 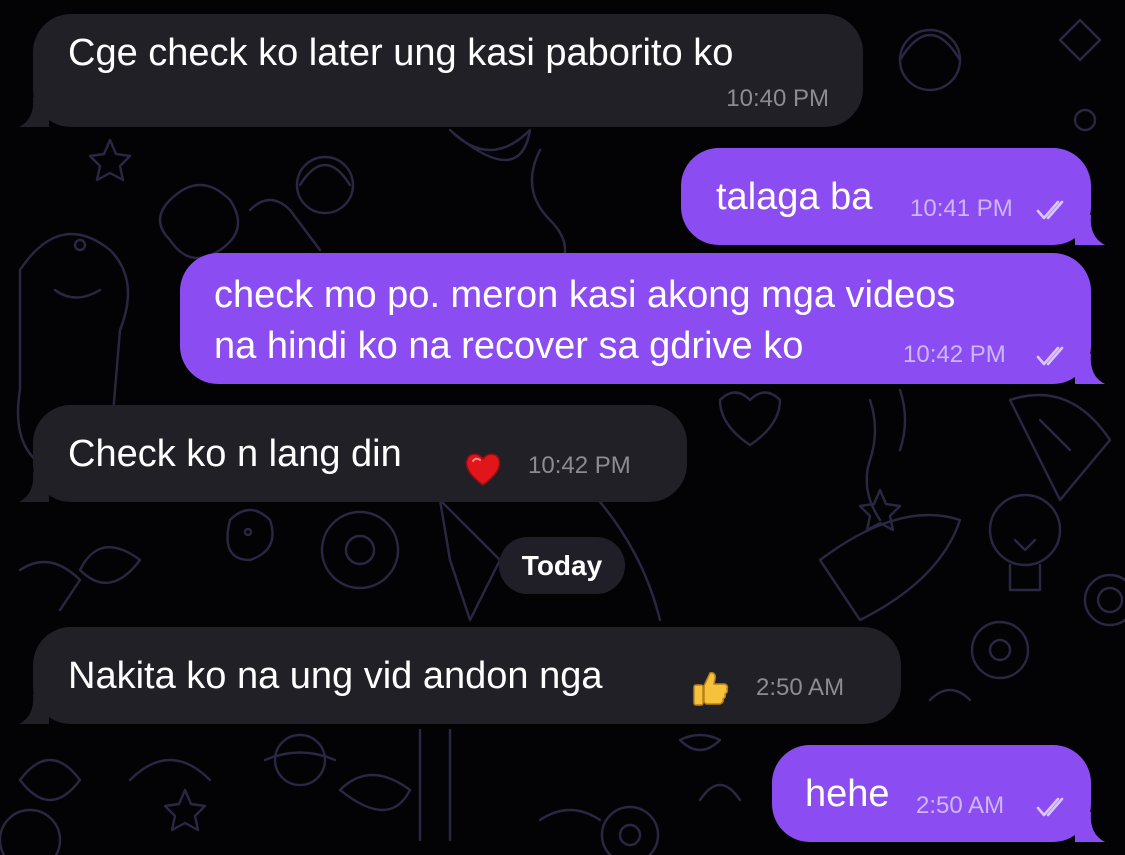 What do you see at coordinates (335, 676) in the screenshot?
I see `message-text: Nakita ko na ung vid andon nga` at bounding box center [335, 676].